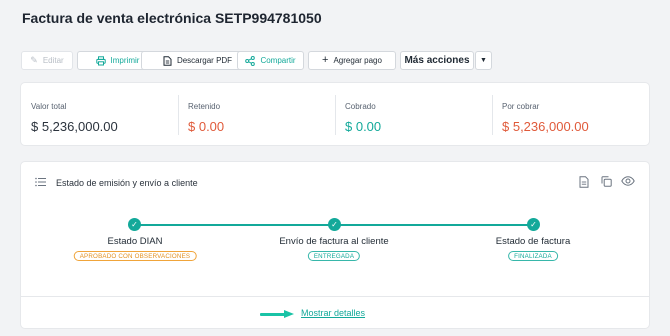 The image size is (670, 336). I want to click on add-payment-button: + Agregar pago, so click(352, 60).